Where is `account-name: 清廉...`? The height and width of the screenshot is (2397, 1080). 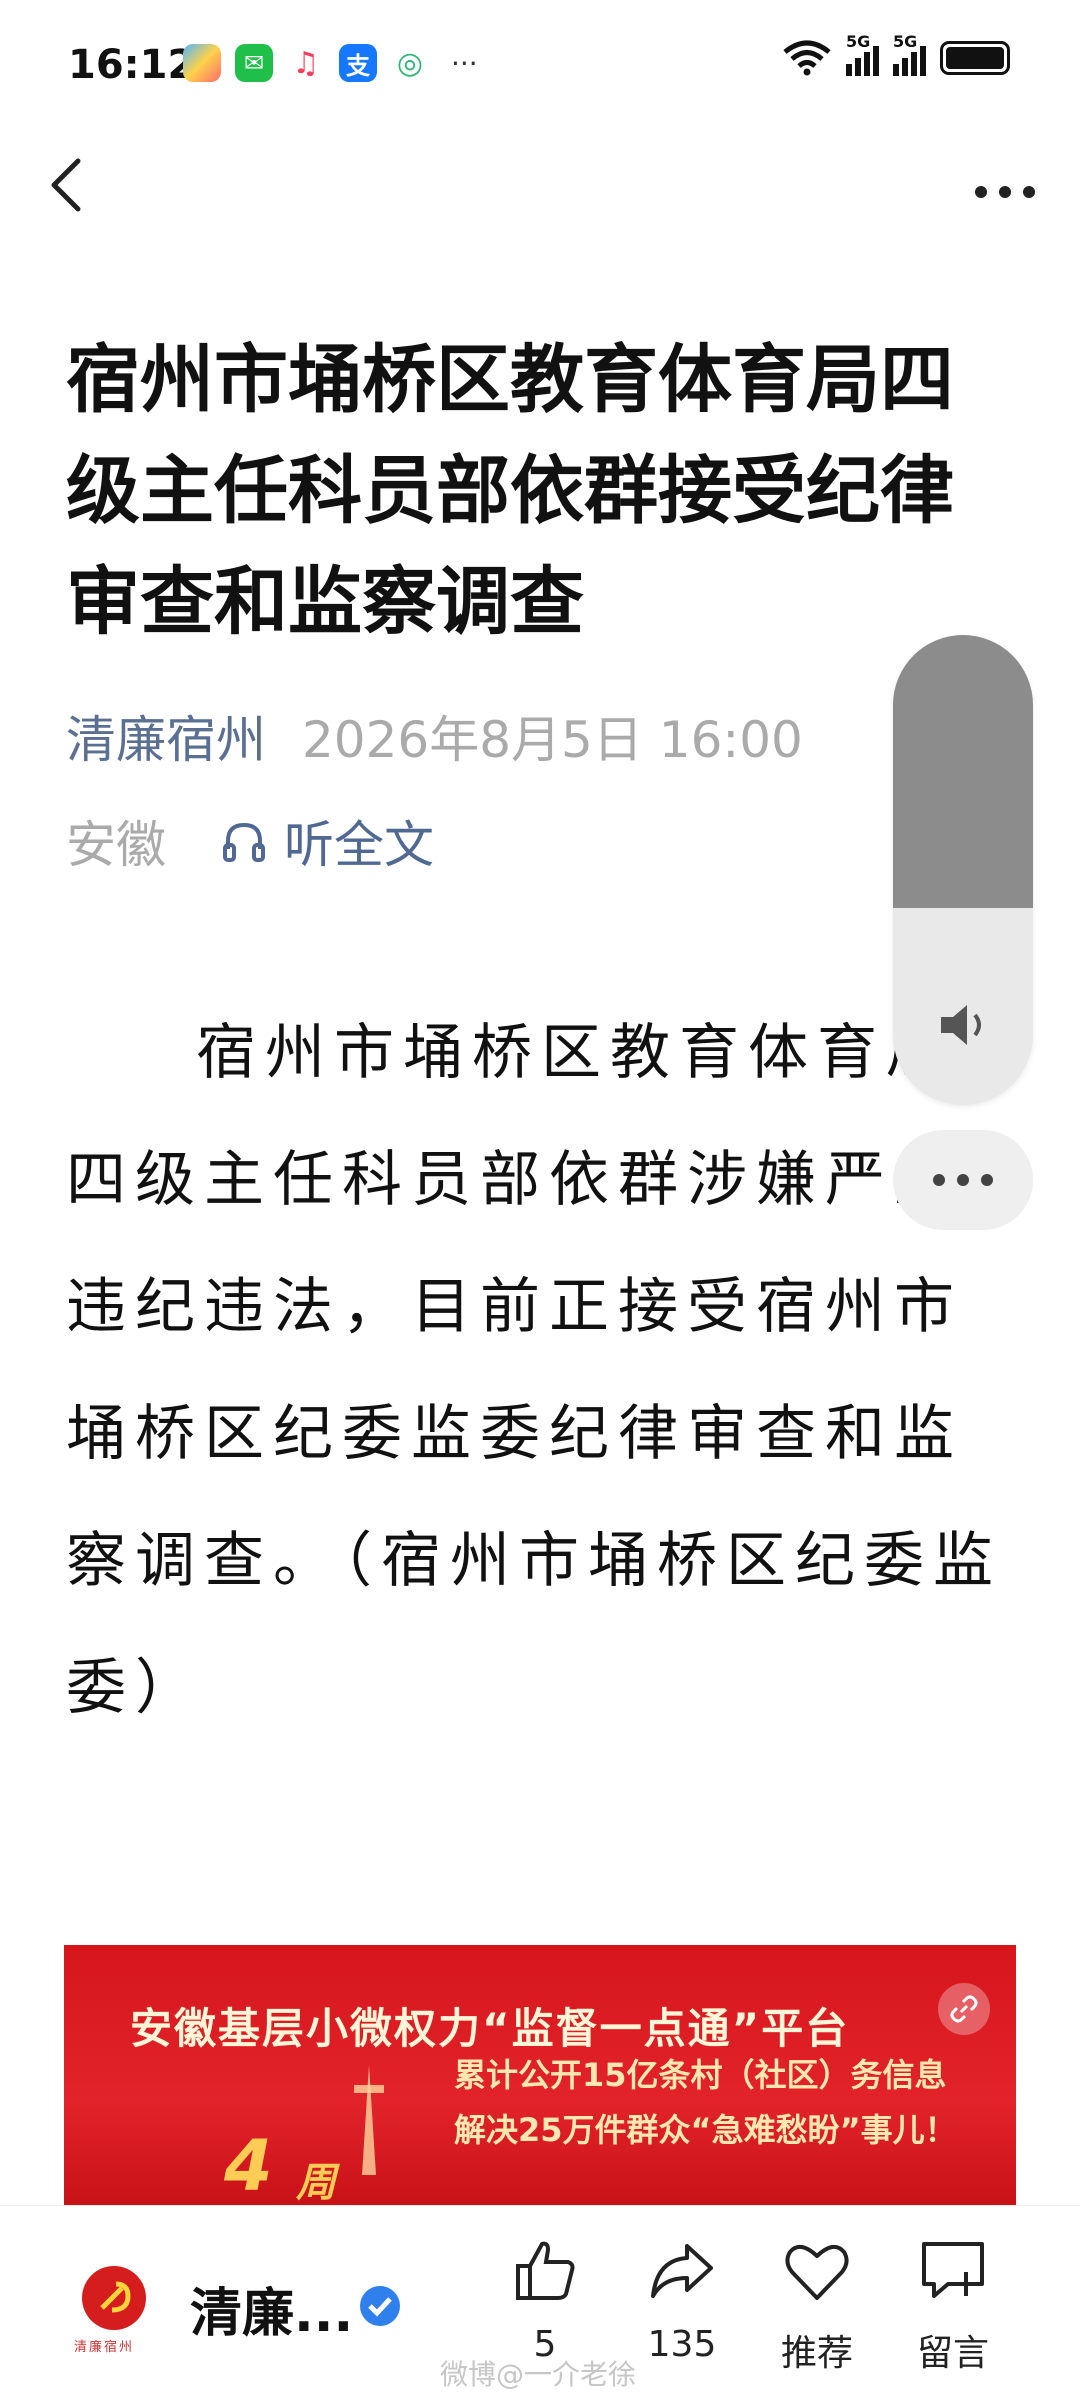 account-name: 清廉... is located at coordinates (271, 2308).